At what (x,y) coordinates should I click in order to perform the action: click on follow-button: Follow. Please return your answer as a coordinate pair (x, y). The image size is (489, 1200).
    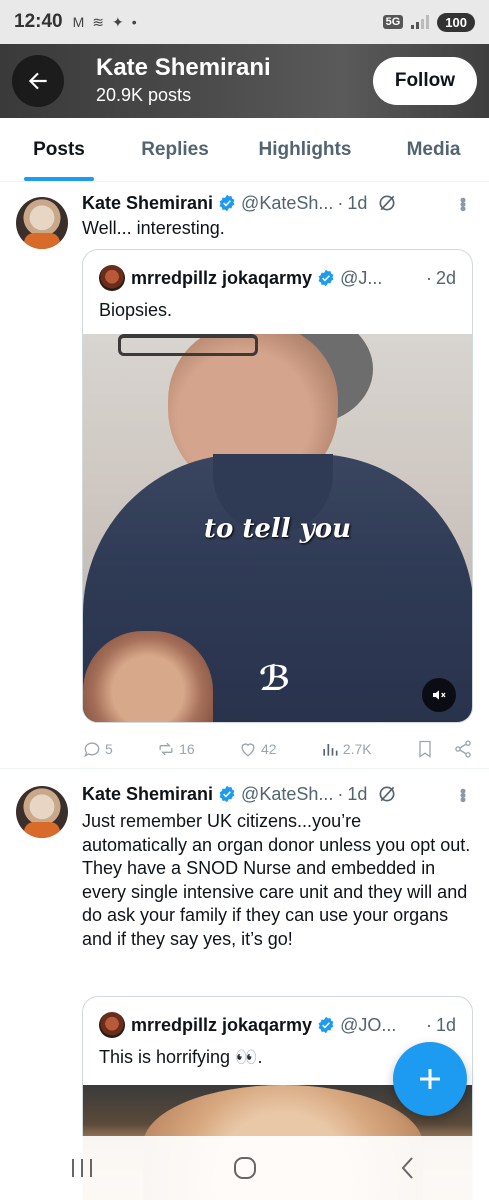
    Looking at the image, I should click on (424, 81).